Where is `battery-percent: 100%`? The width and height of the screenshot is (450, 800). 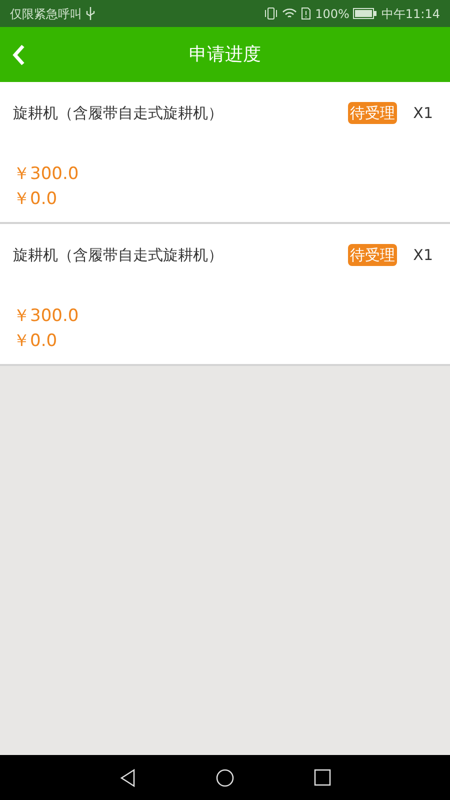 battery-percent: 100% is located at coordinates (332, 14).